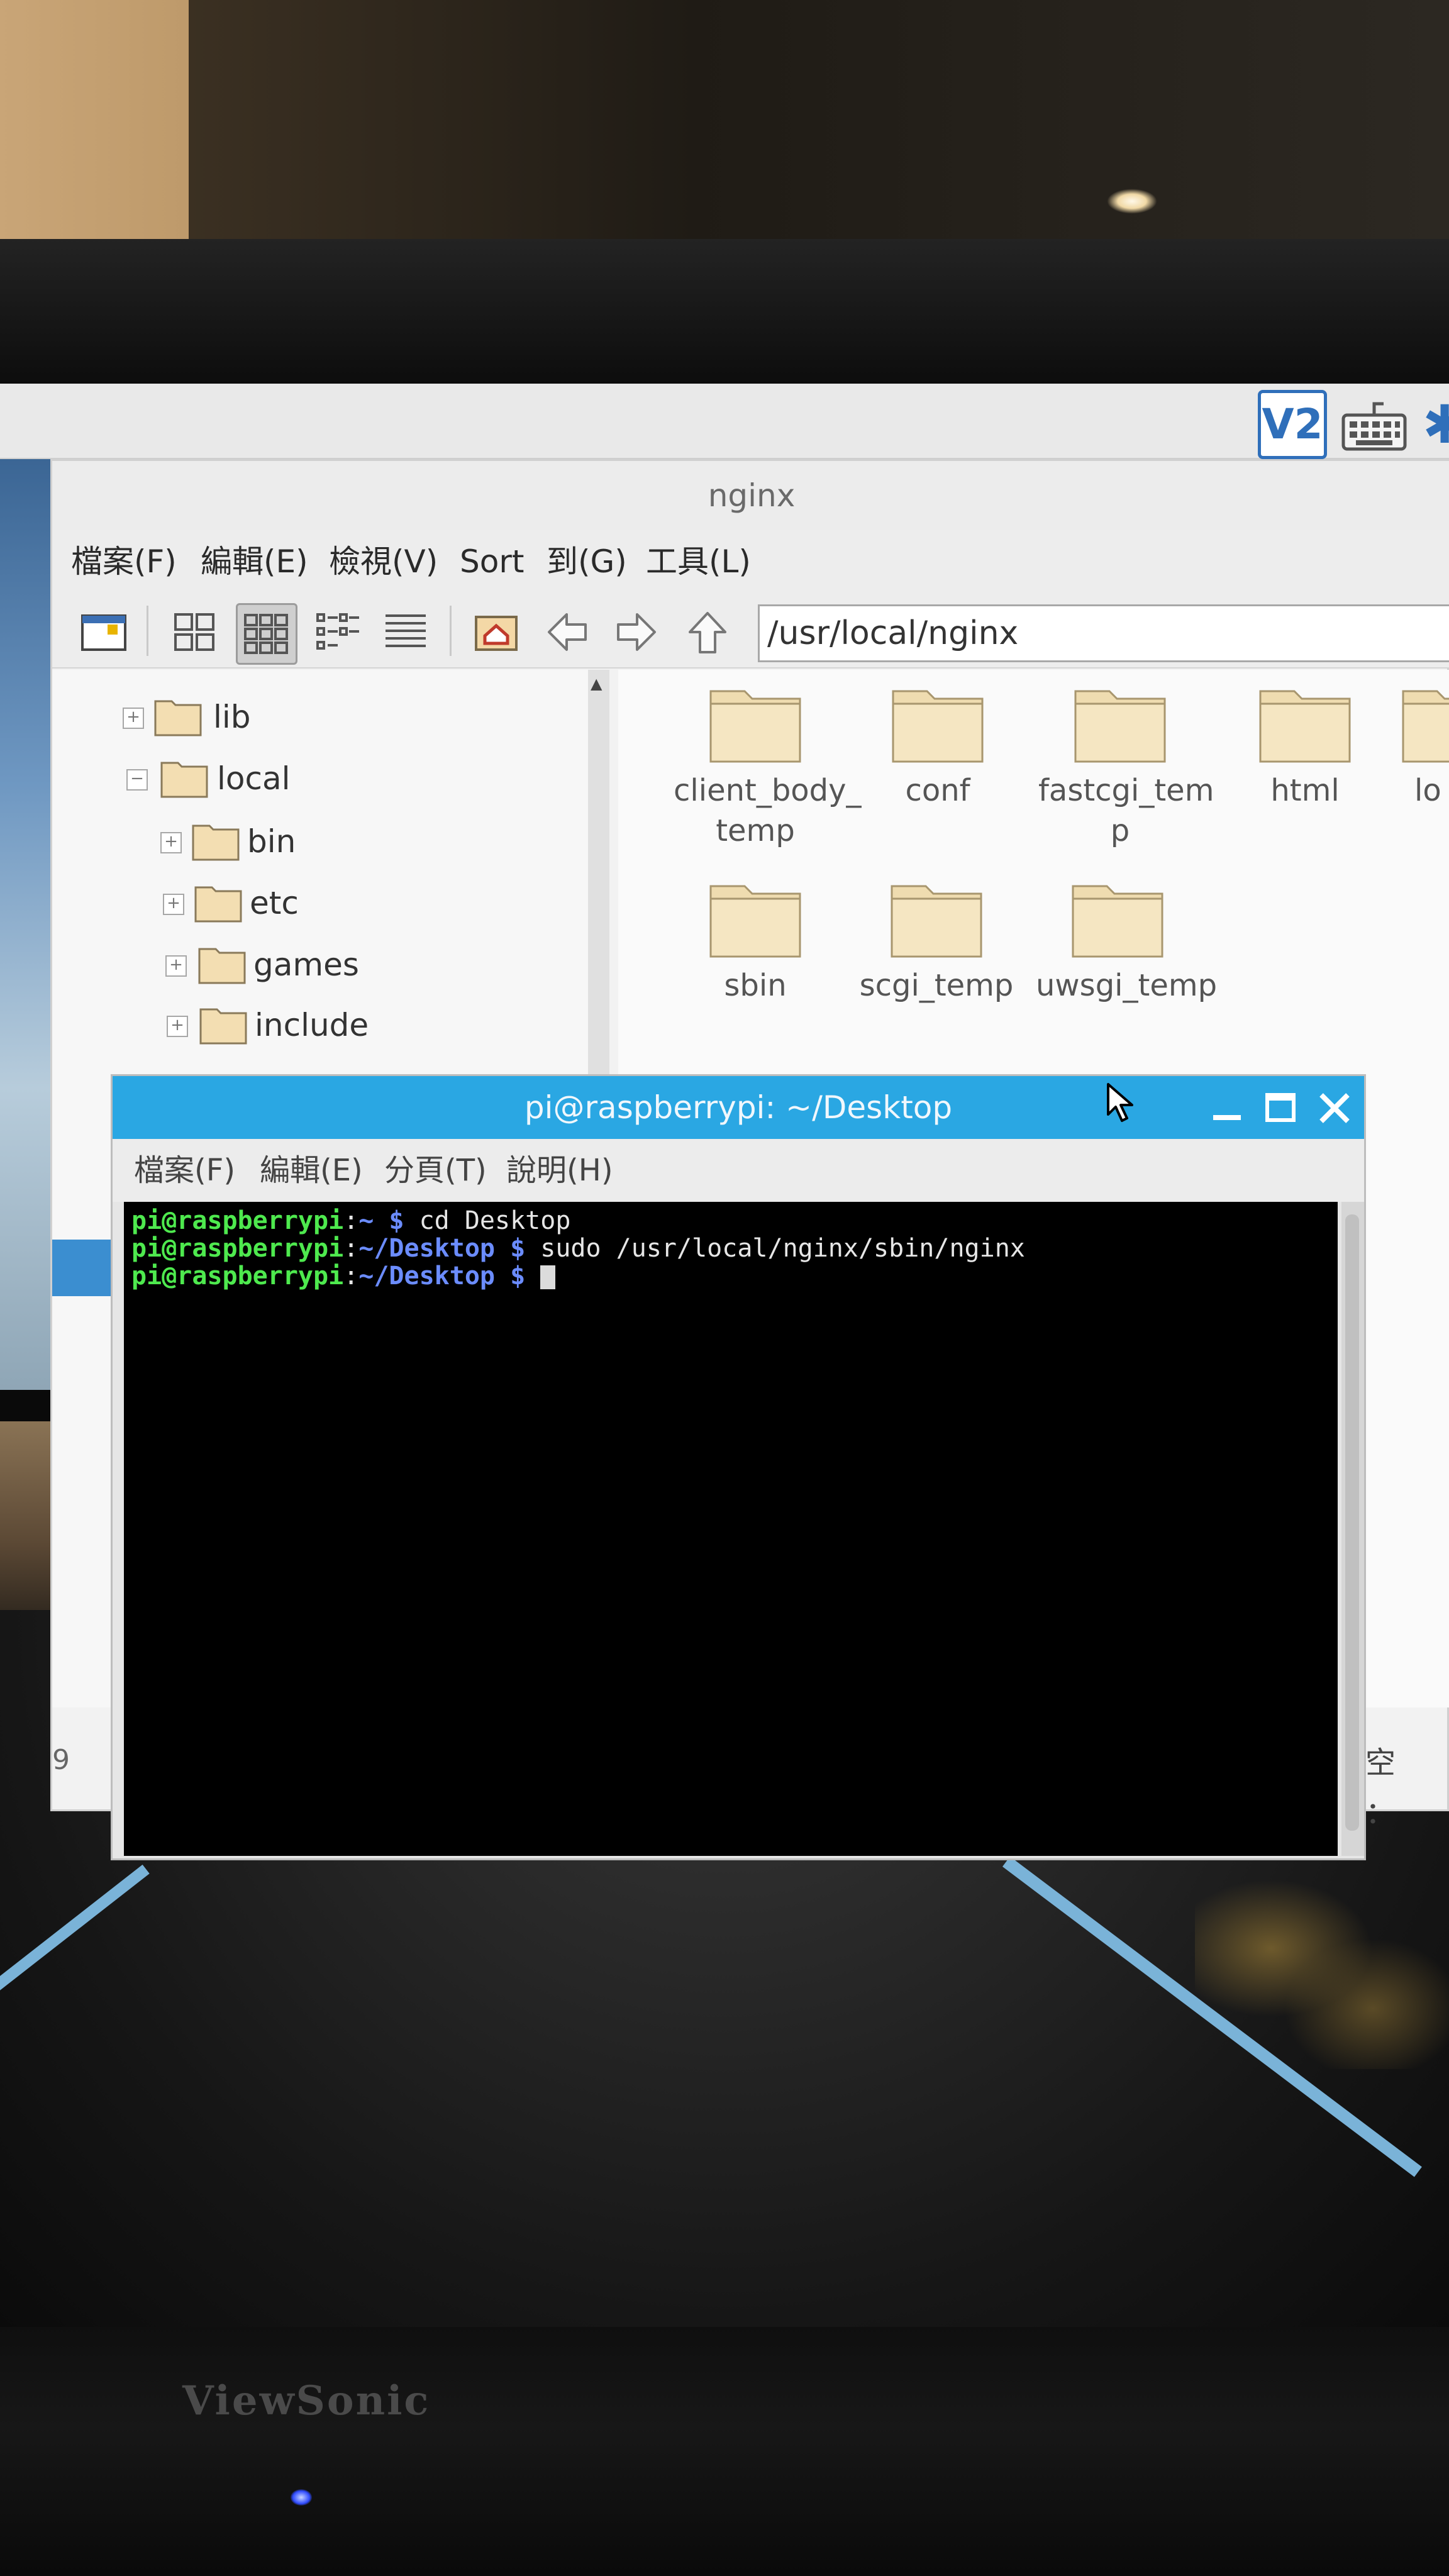  Describe the element at coordinates (1322, 1968) in the screenshot. I see `wallpaper-grass` at that location.